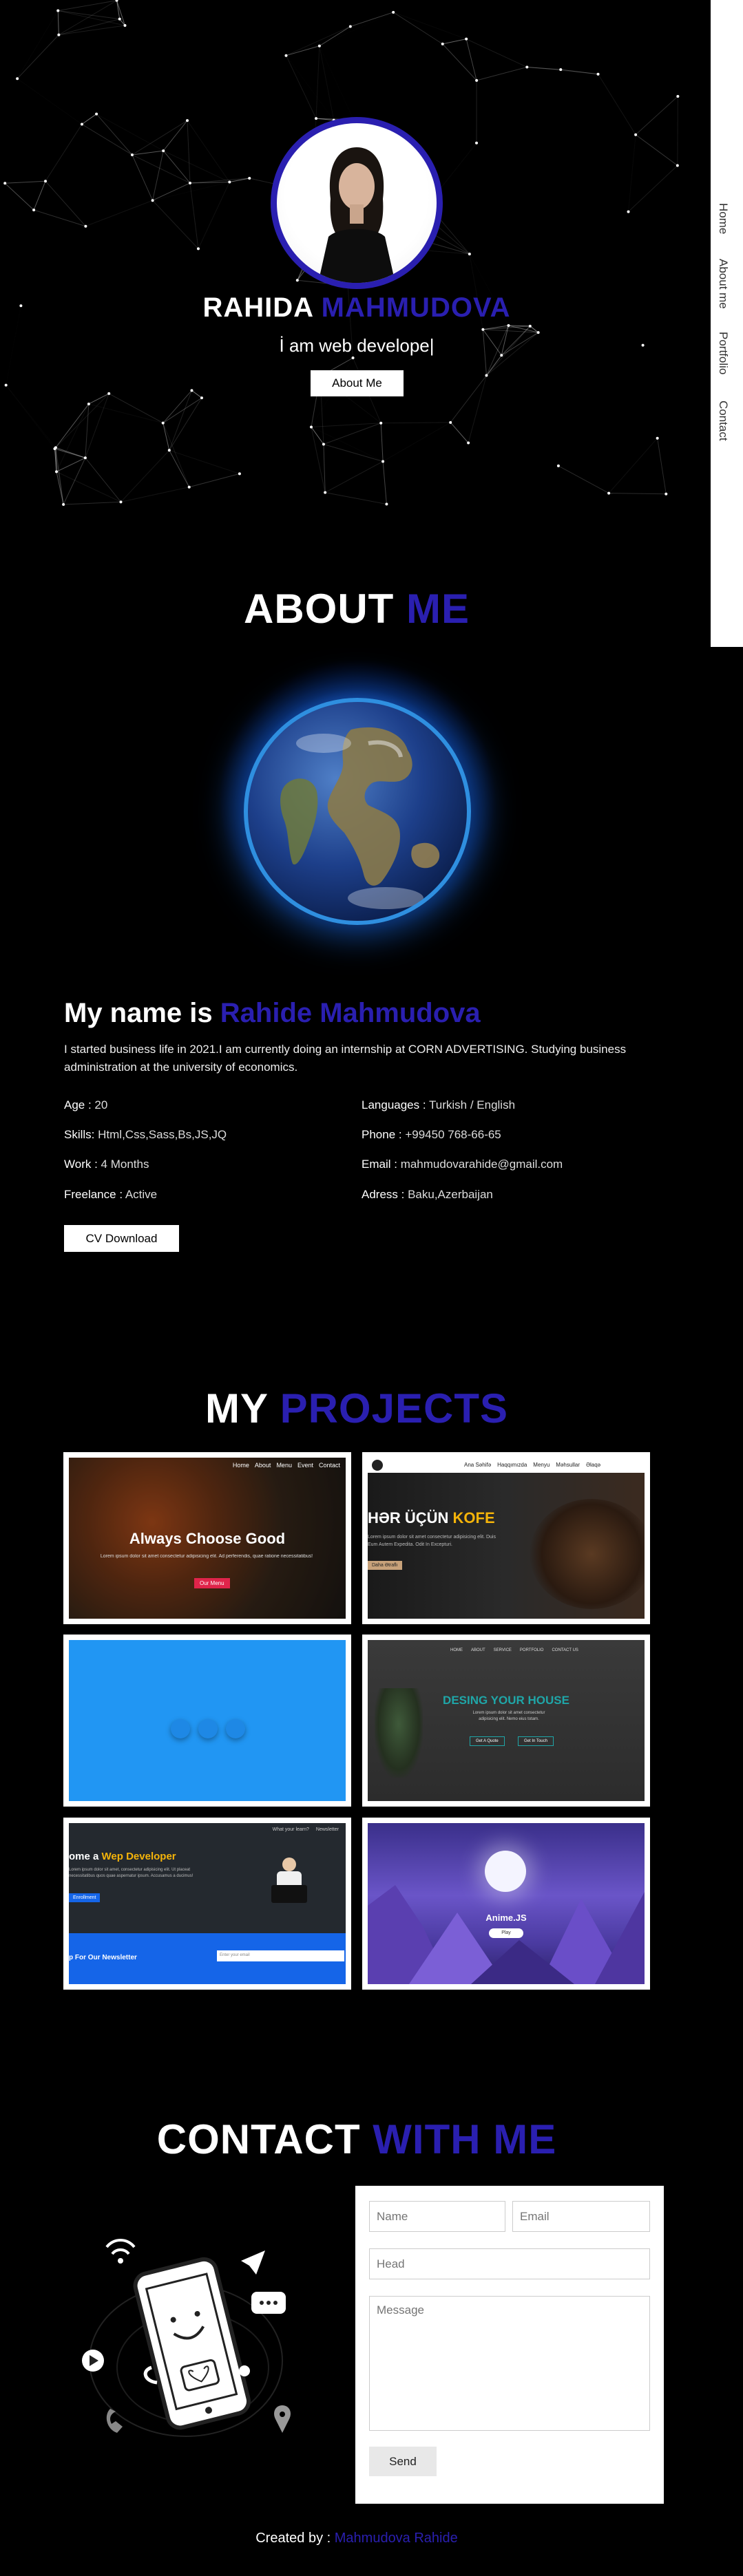  What do you see at coordinates (360, 818) in the screenshot?
I see `earth-continents-icon` at bounding box center [360, 818].